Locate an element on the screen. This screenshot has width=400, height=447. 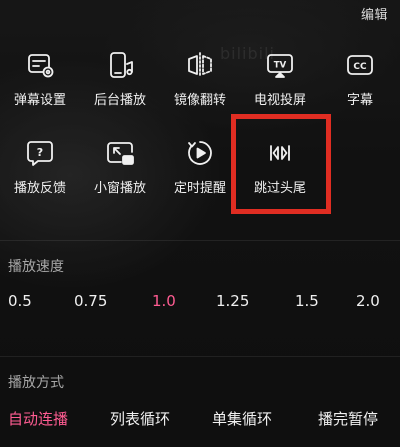
mini-window-icon is located at coordinates (120, 153).